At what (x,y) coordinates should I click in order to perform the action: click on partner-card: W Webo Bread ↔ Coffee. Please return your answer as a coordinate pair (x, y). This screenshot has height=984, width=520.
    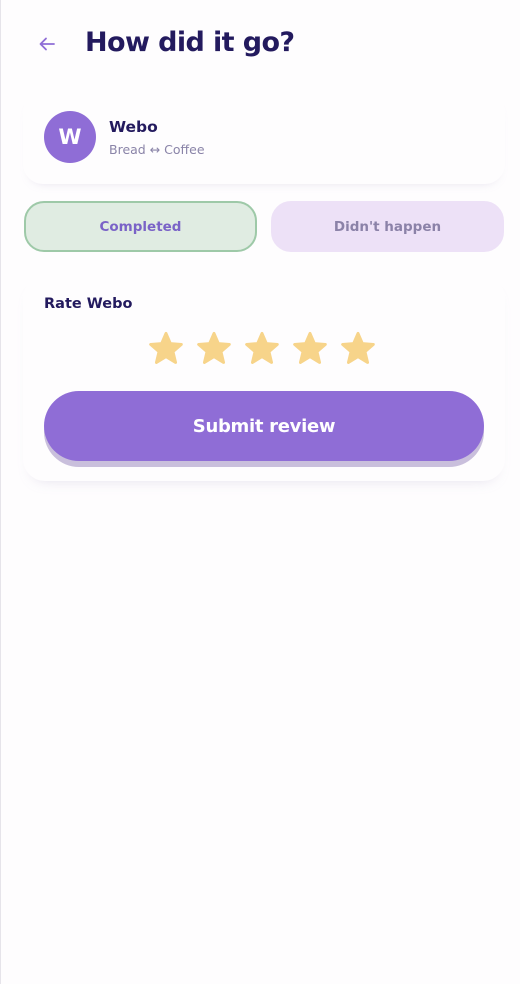
    Looking at the image, I should click on (264, 138).